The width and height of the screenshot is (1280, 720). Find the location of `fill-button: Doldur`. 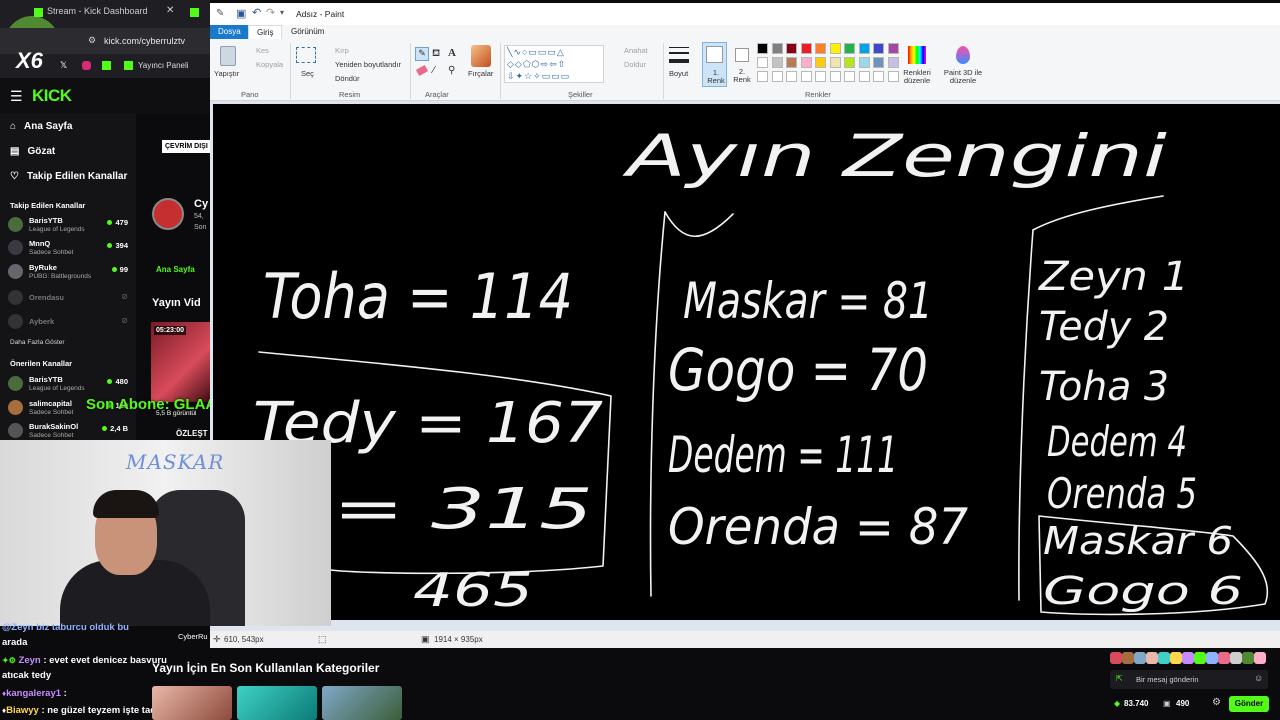

fill-button: Doldur is located at coordinates (635, 64).